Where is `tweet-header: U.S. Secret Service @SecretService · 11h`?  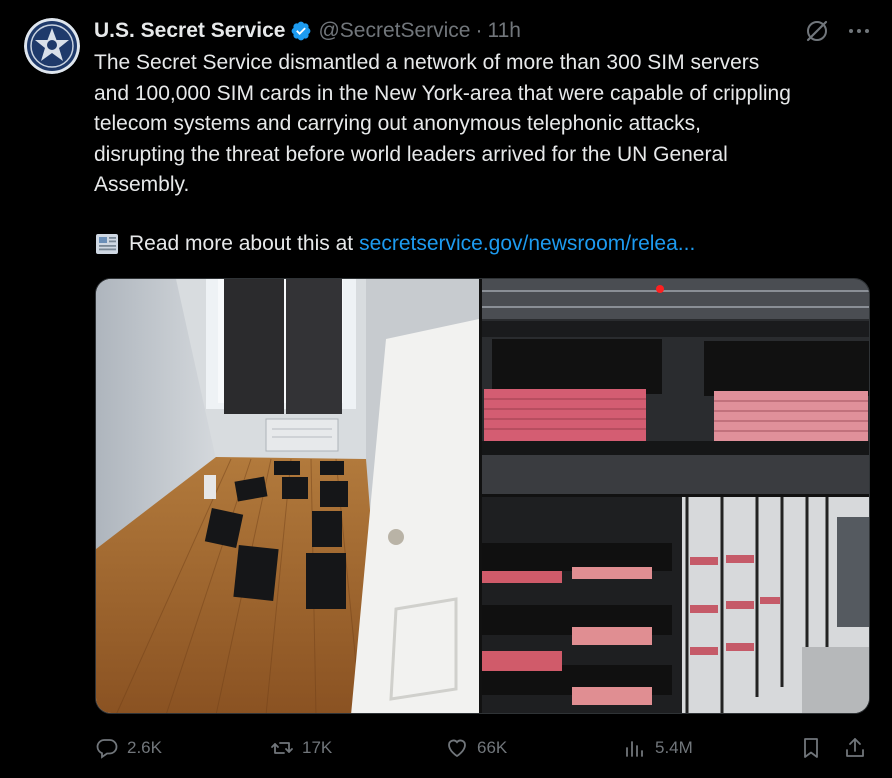
tweet-header: U.S. Secret Service @SecretService · 11h is located at coordinates (483, 31).